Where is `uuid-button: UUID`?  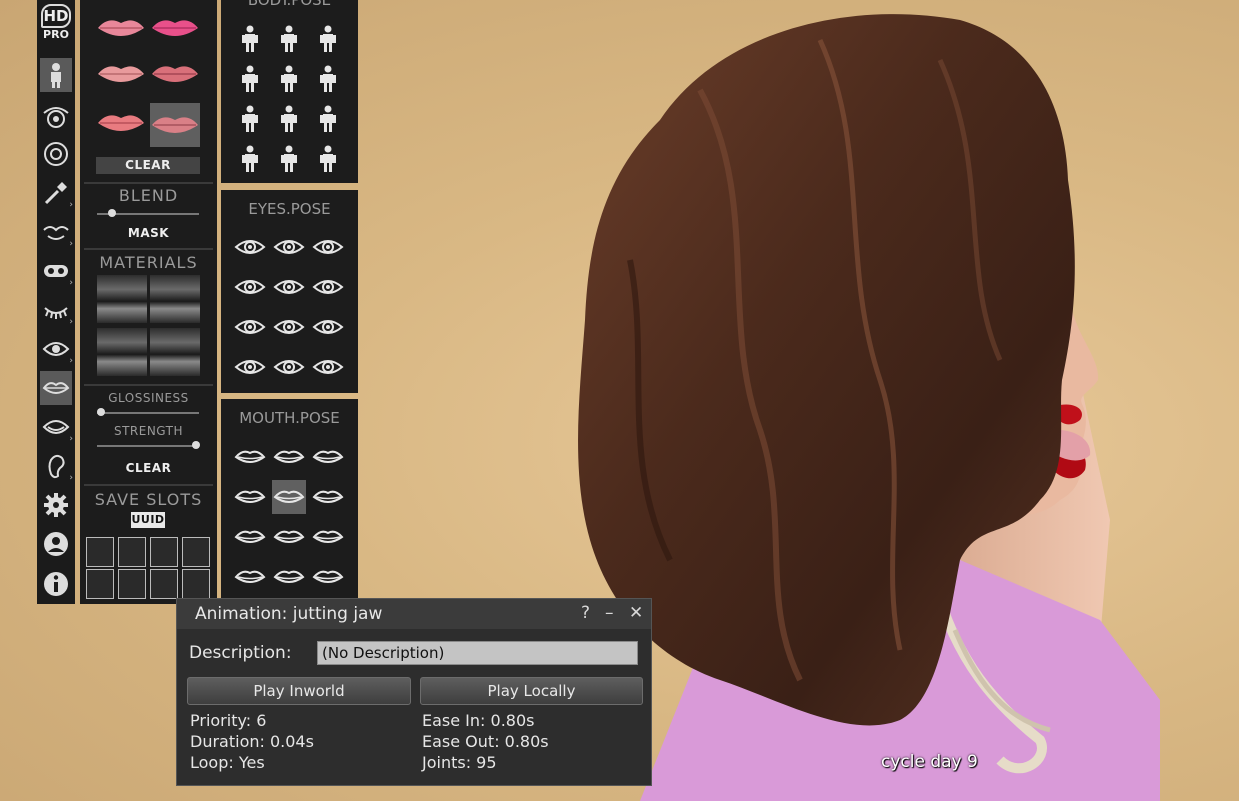
uuid-button: UUID is located at coordinates (148, 520).